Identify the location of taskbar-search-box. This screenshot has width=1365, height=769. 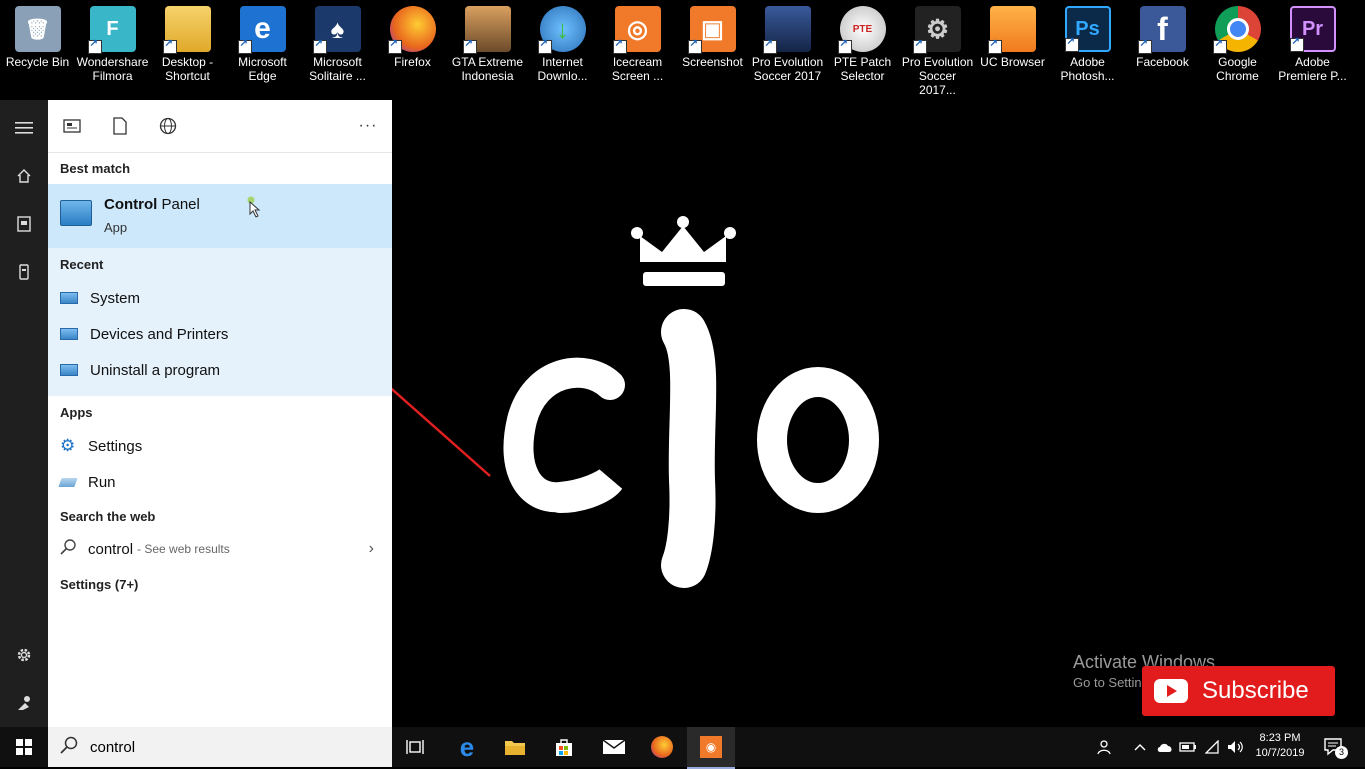
(220, 747).